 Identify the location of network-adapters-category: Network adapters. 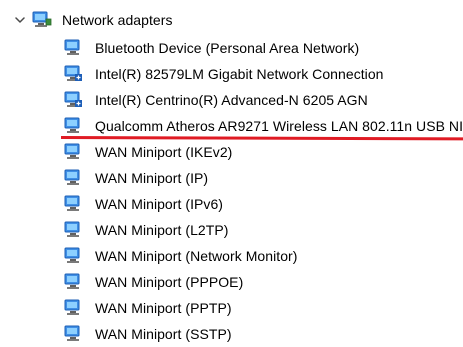
(93, 20).